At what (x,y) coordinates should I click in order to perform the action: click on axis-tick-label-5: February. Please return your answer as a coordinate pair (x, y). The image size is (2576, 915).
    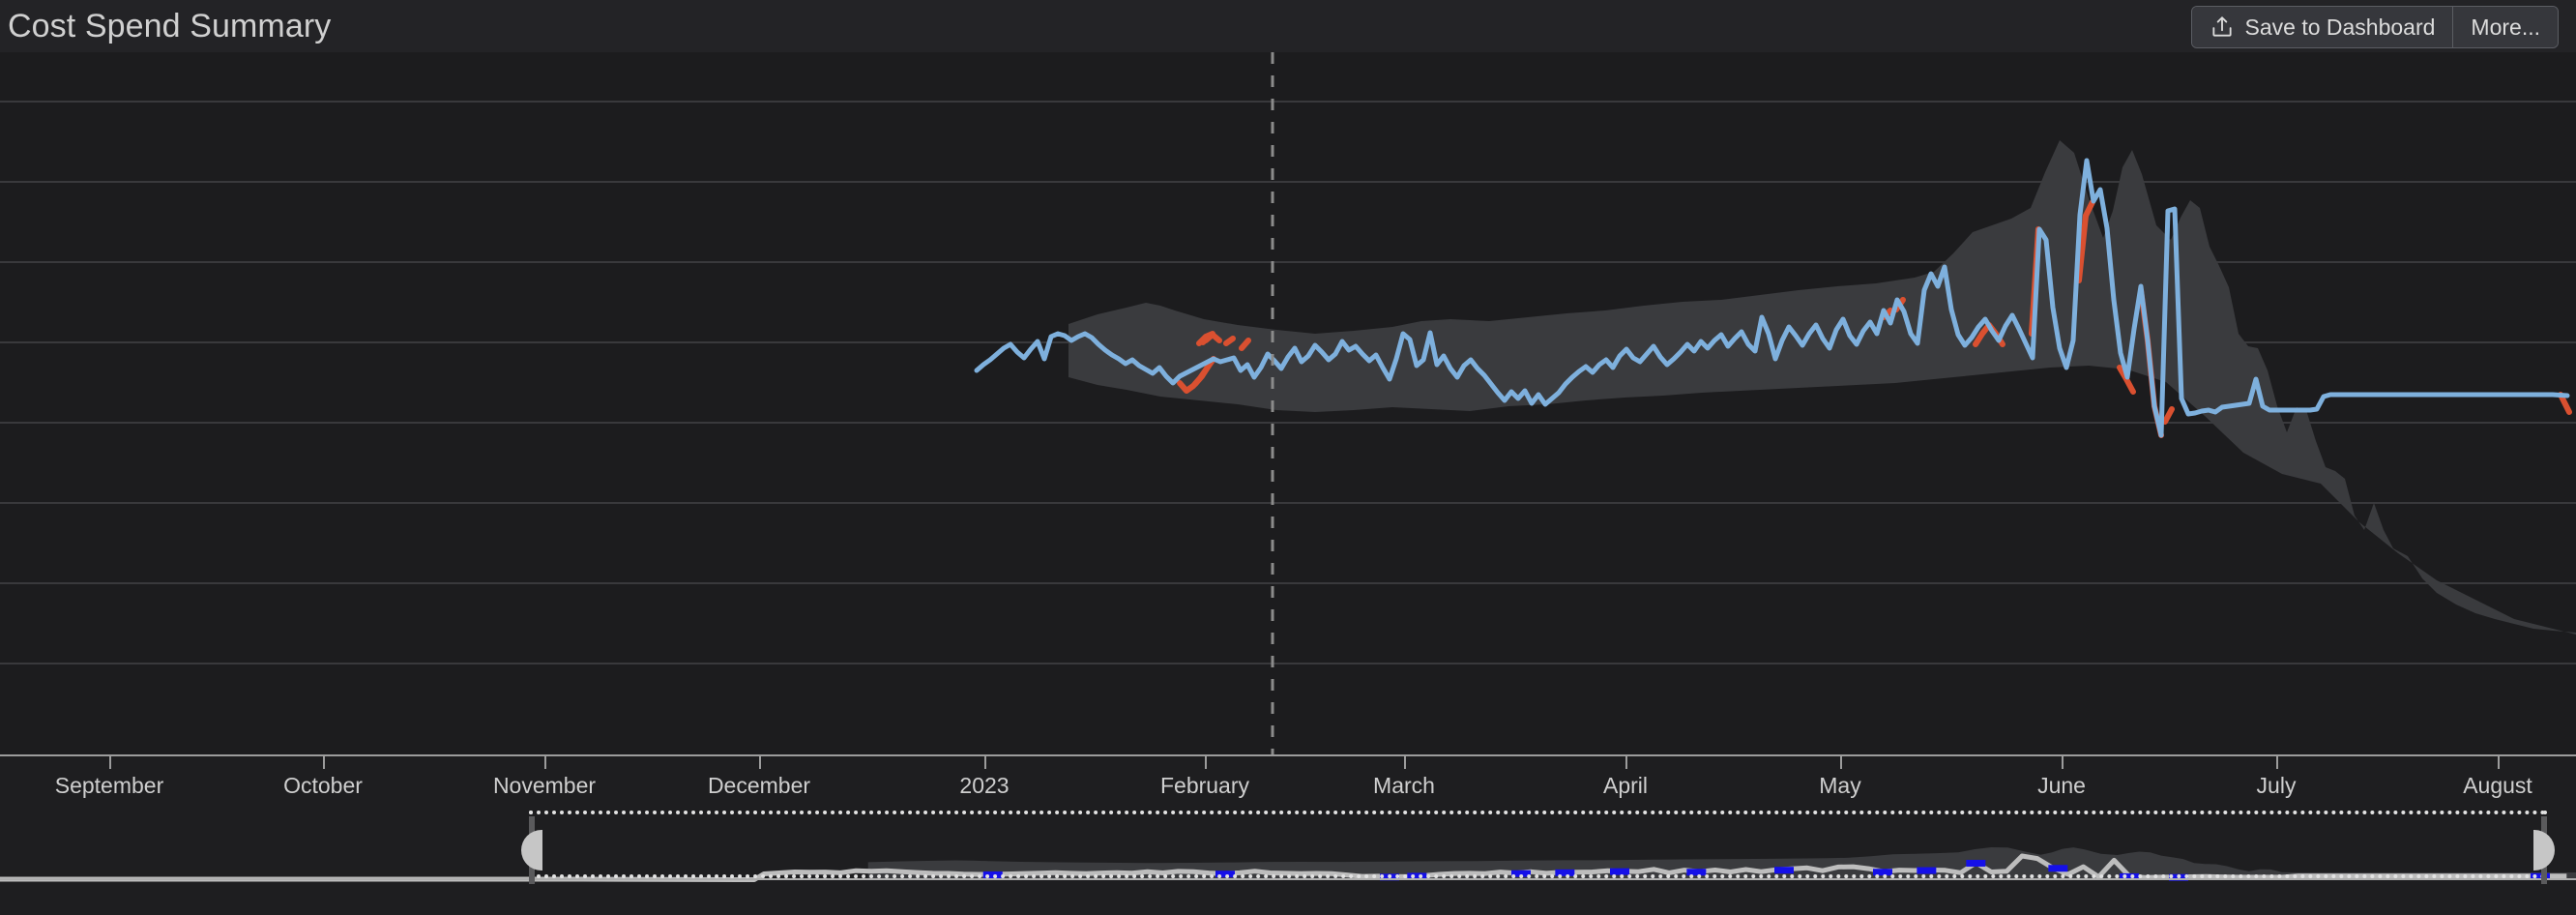
    Looking at the image, I should click on (1204, 785).